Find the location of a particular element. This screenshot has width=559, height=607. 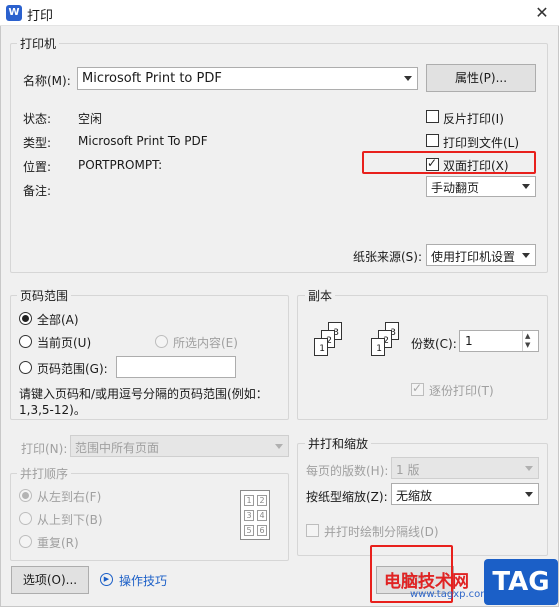

page-range-input is located at coordinates (176, 367).